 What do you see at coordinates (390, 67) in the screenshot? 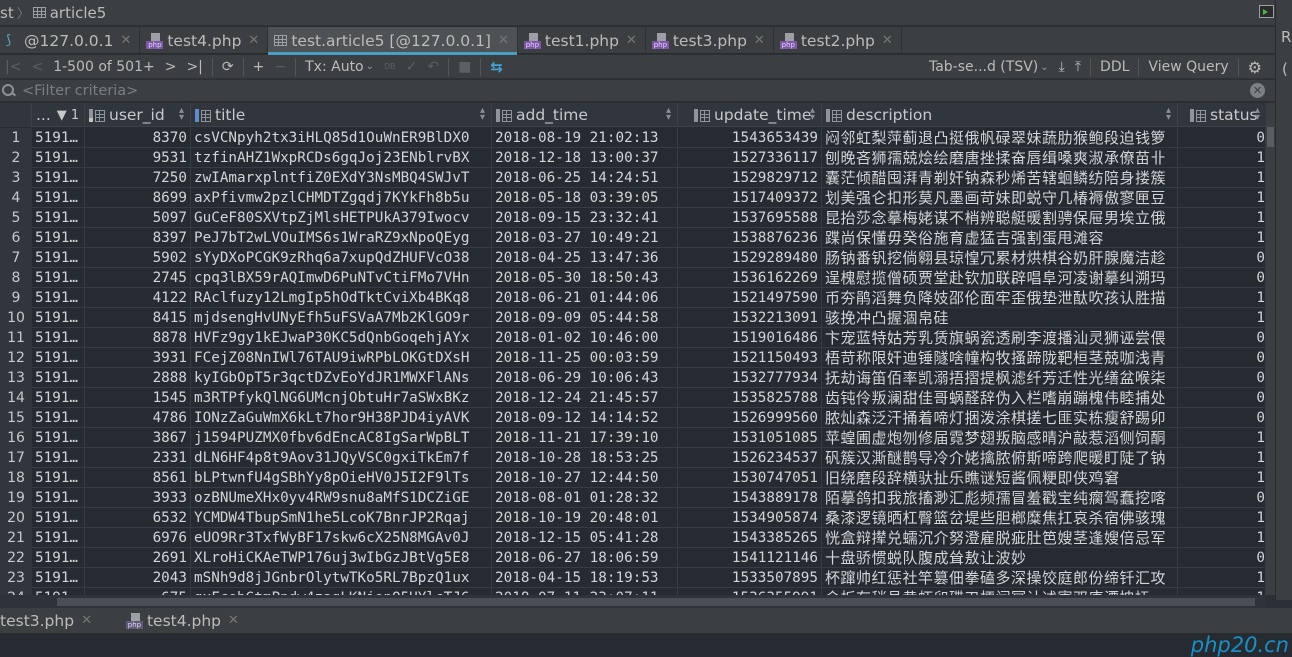
I see `db-submit-button: DB` at bounding box center [390, 67].